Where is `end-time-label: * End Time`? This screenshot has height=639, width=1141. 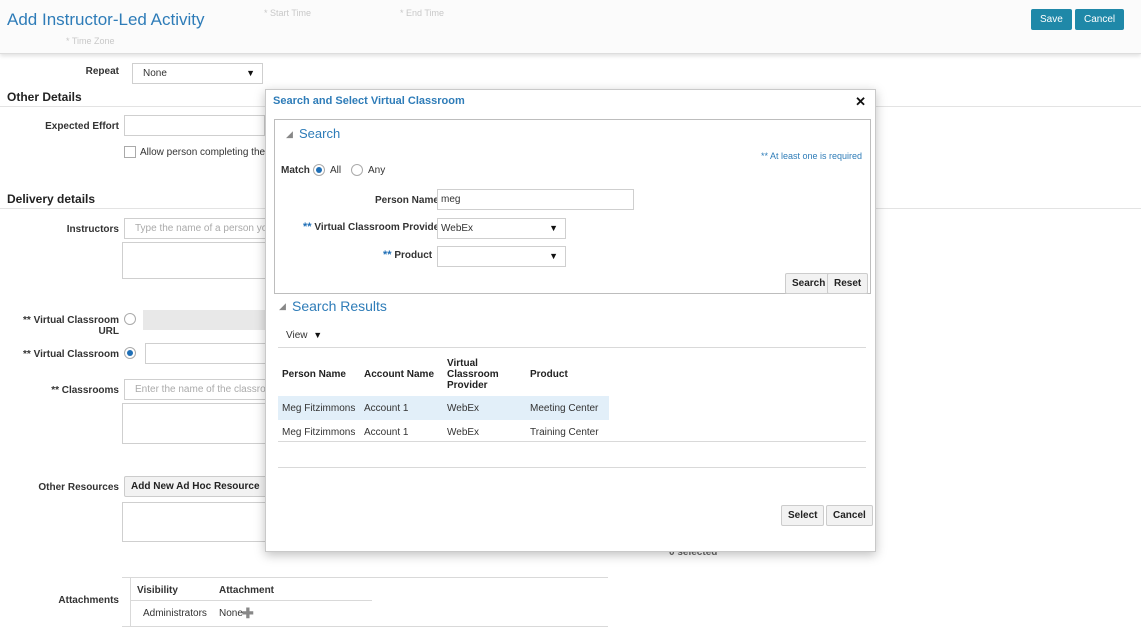 end-time-label: * End Time is located at coordinates (422, 13).